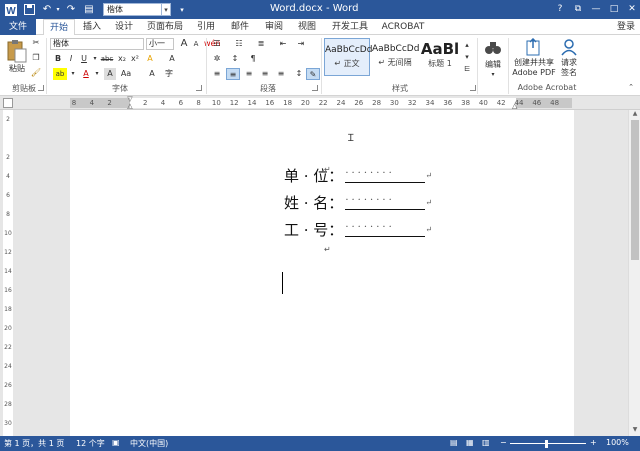 This screenshot has height=451, width=640. I want to click on minimize-button: —, so click(596, 9).